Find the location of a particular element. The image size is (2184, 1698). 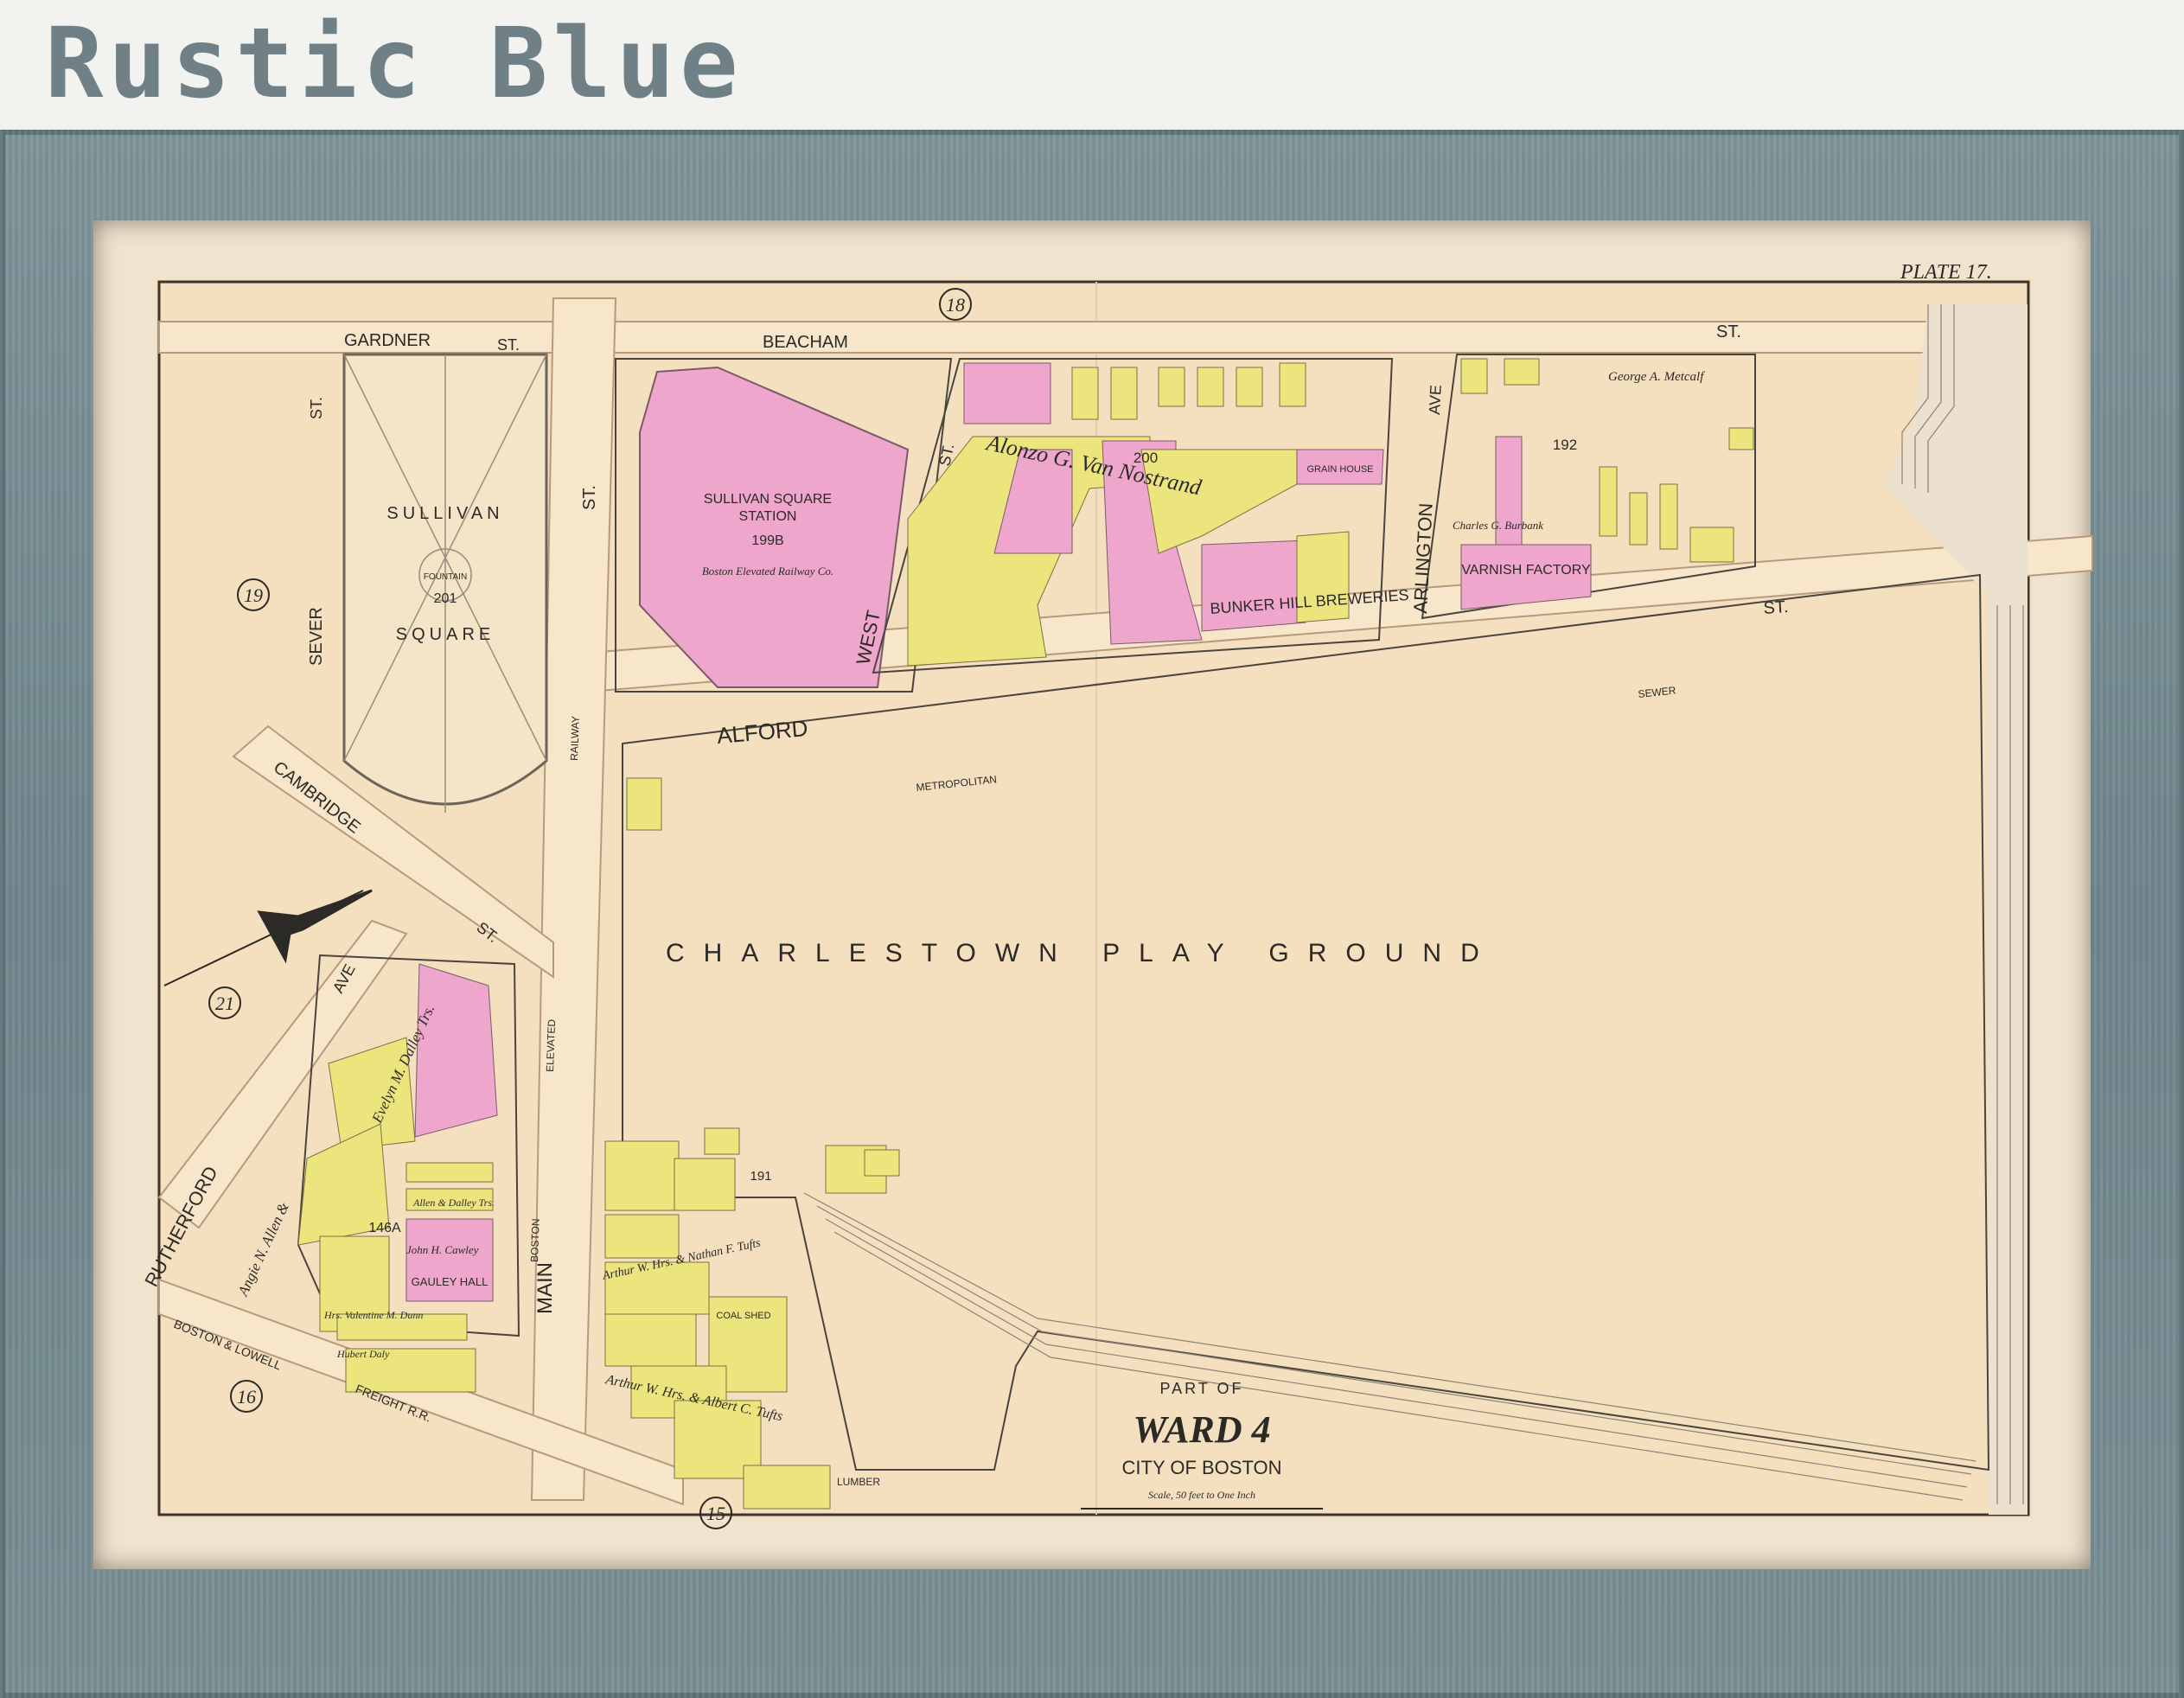

burbank-label: Charles G. Burbank is located at coordinates (1498, 525).